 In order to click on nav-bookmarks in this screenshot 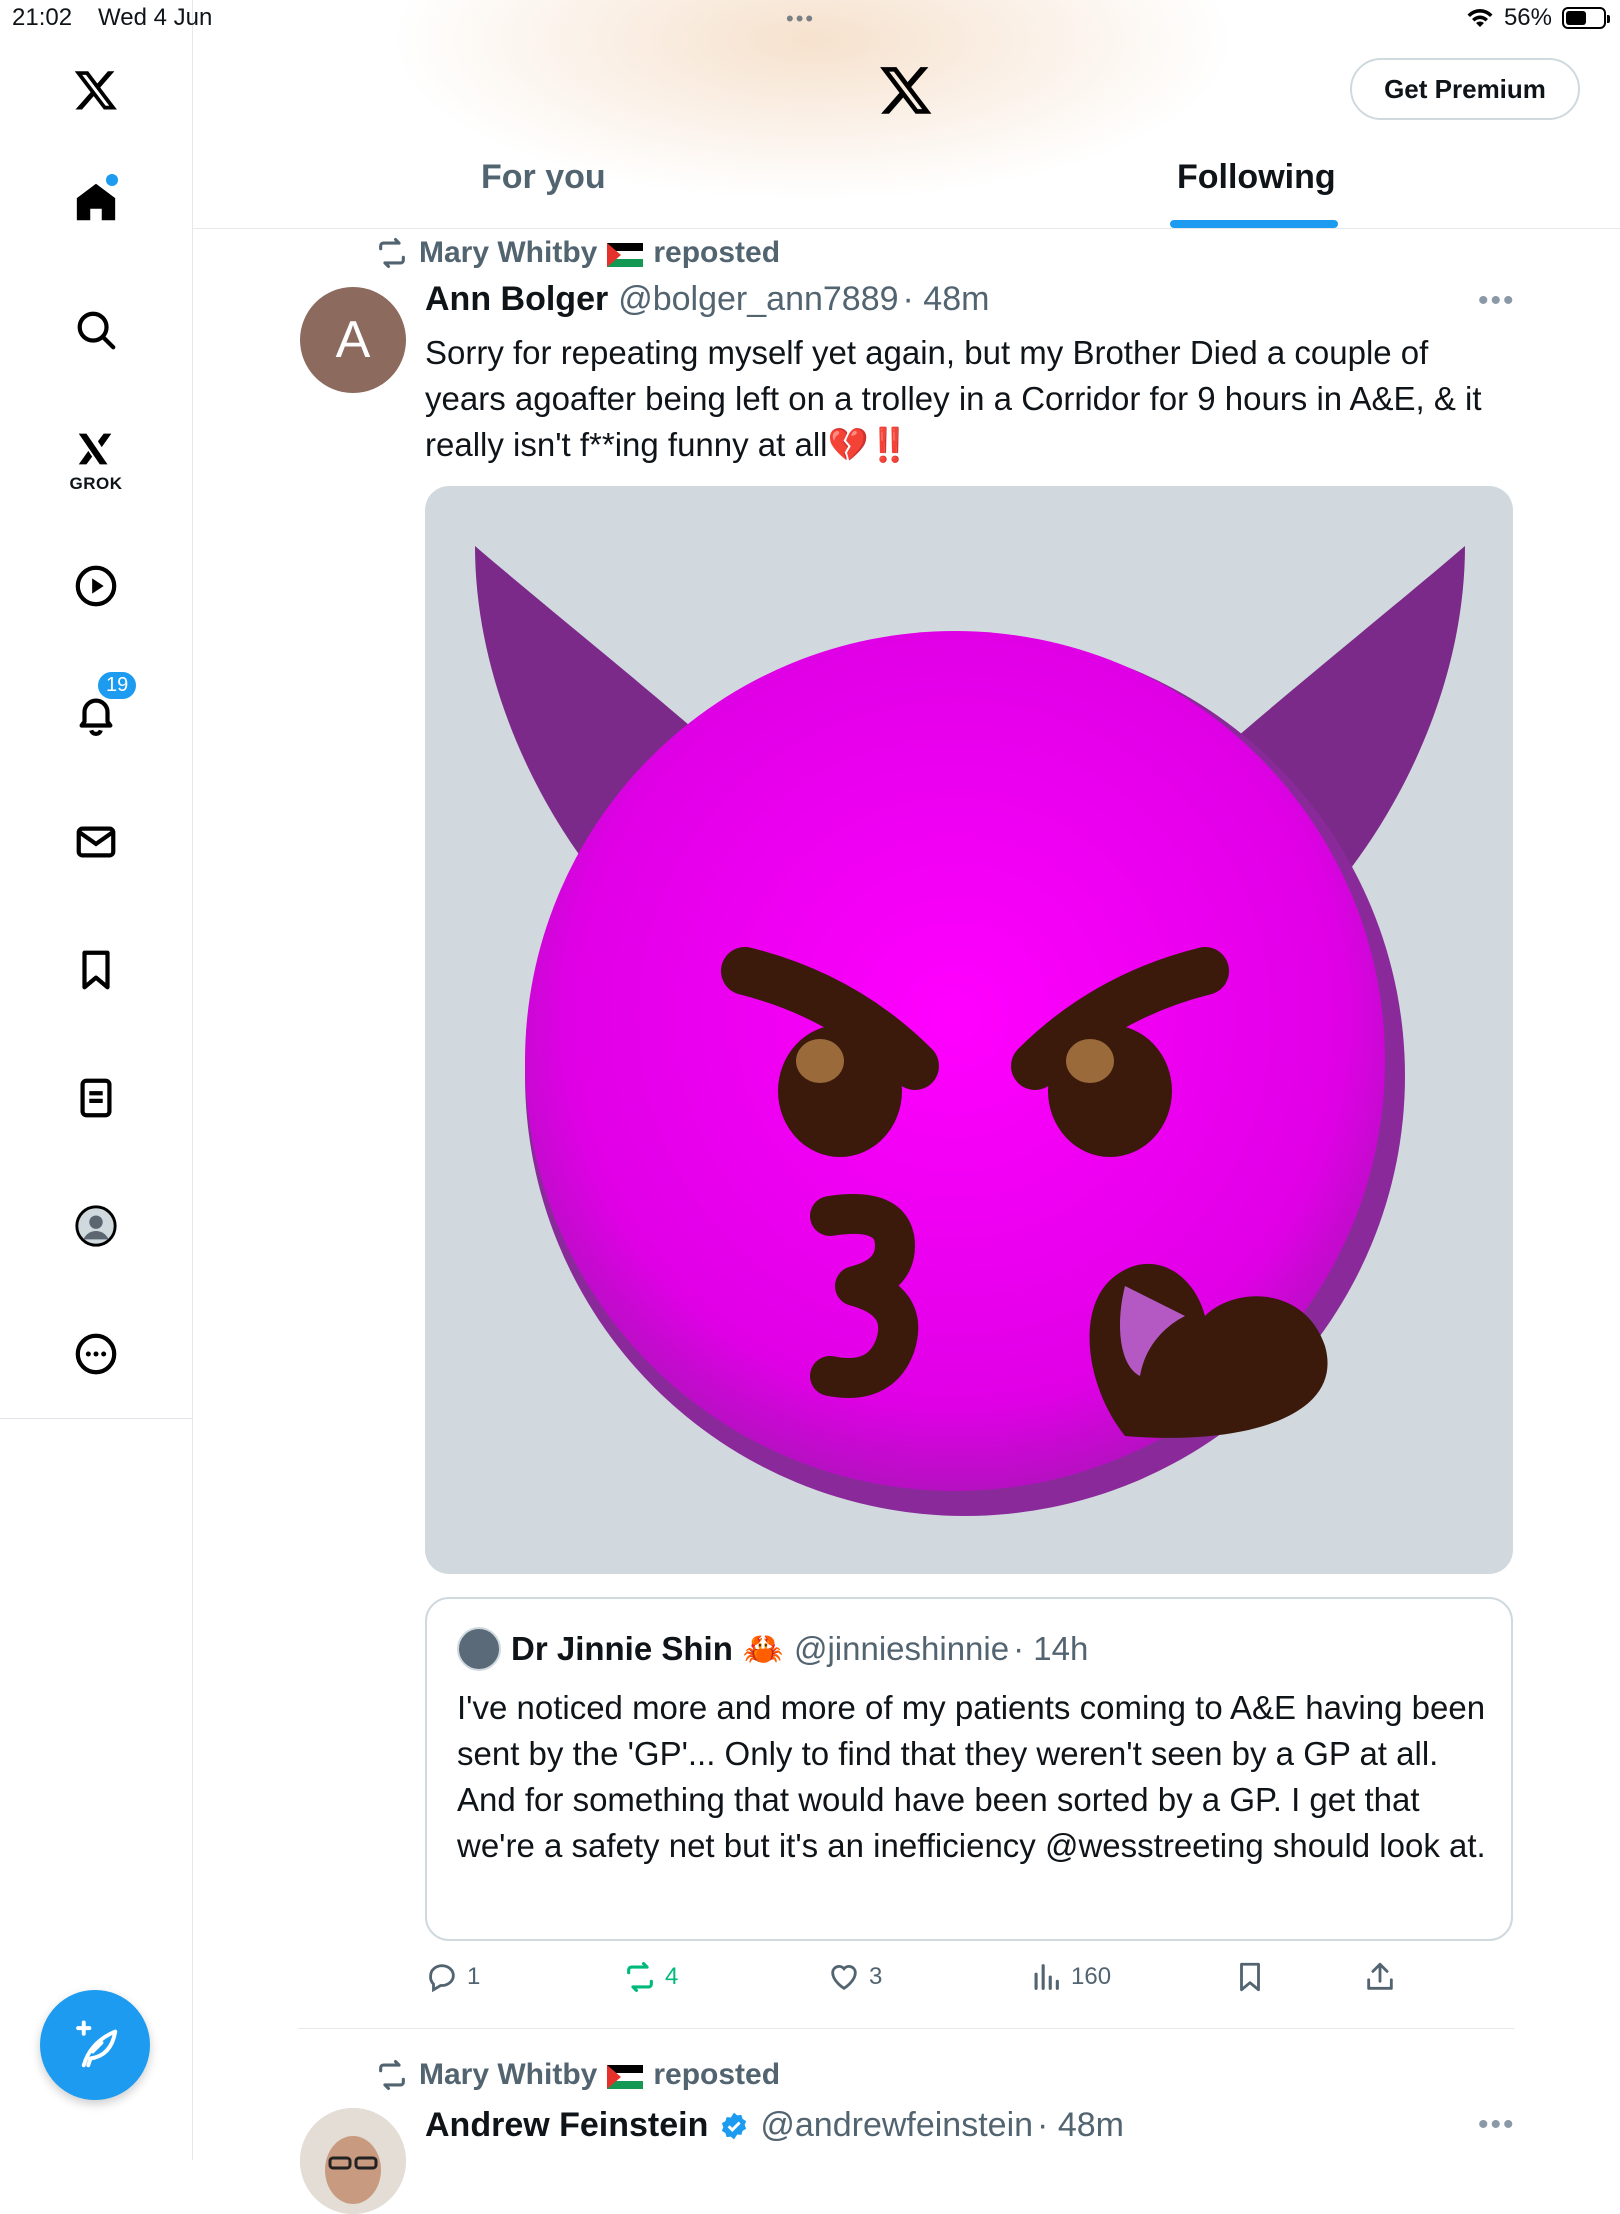, I will do `click(96, 970)`.